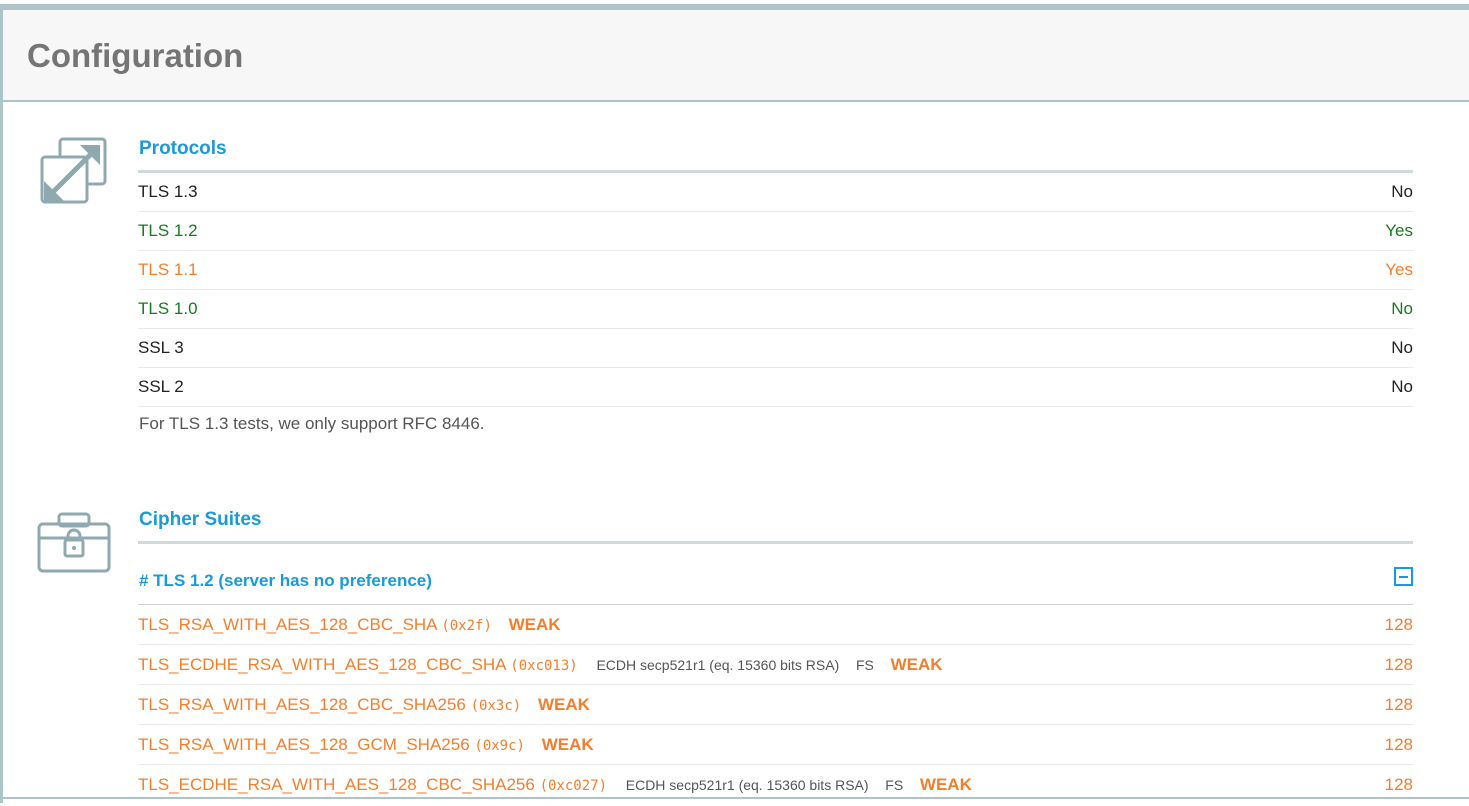  What do you see at coordinates (734, 5) in the screenshot?
I see `top-frame` at bounding box center [734, 5].